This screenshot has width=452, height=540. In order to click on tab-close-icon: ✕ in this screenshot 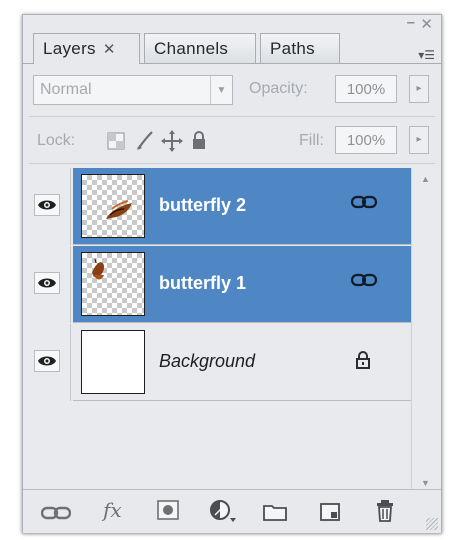, I will do `click(109, 49)`.